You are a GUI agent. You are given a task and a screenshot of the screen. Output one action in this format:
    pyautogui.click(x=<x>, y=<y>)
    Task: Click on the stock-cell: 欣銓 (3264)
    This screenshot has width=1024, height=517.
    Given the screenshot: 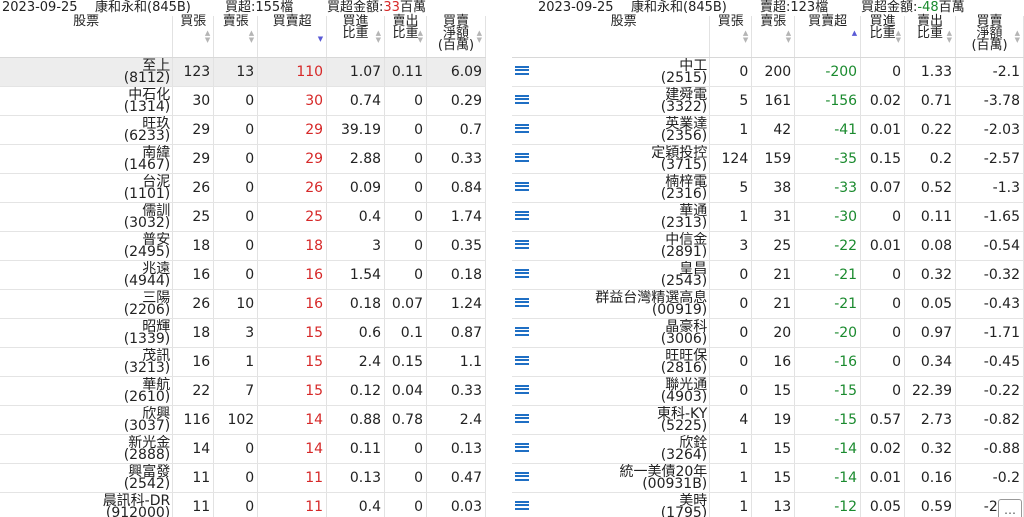 What is the action you would take?
    pyautogui.click(x=624, y=449)
    